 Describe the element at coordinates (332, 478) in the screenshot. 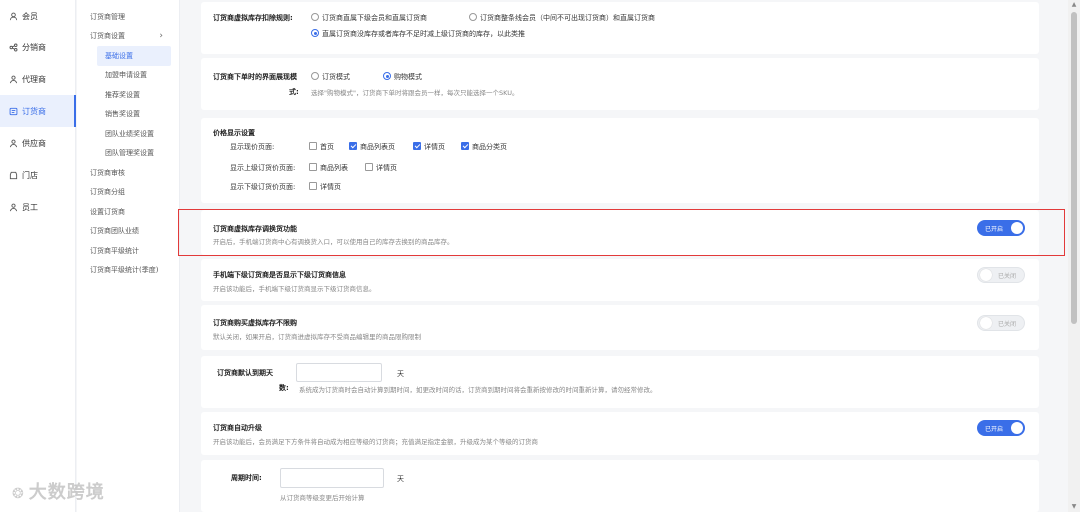

I see `cycle-input` at that location.